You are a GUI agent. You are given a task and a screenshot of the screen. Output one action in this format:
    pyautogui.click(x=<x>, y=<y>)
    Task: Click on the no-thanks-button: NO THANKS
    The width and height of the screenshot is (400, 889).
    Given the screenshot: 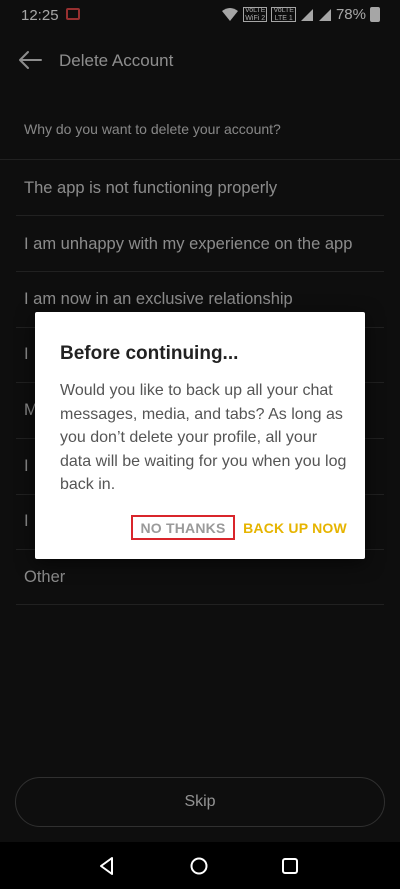 What is the action you would take?
    pyautogui.click(x=183, y=527)
    